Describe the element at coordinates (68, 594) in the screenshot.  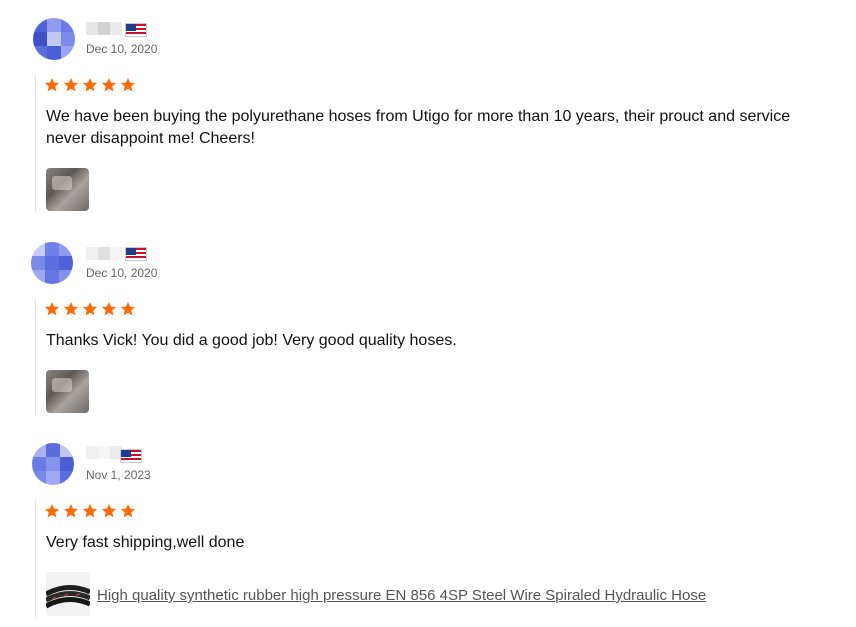
I see `product-thumbnail` at that location.